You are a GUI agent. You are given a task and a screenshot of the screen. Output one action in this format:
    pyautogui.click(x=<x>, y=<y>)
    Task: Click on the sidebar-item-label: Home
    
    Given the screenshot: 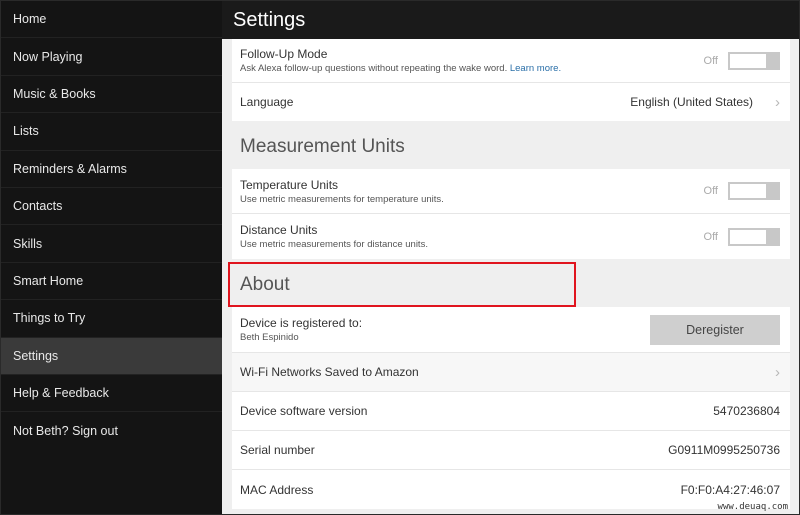 What is the action you would take?
    pyautogui.click(x=30, y=19)
    